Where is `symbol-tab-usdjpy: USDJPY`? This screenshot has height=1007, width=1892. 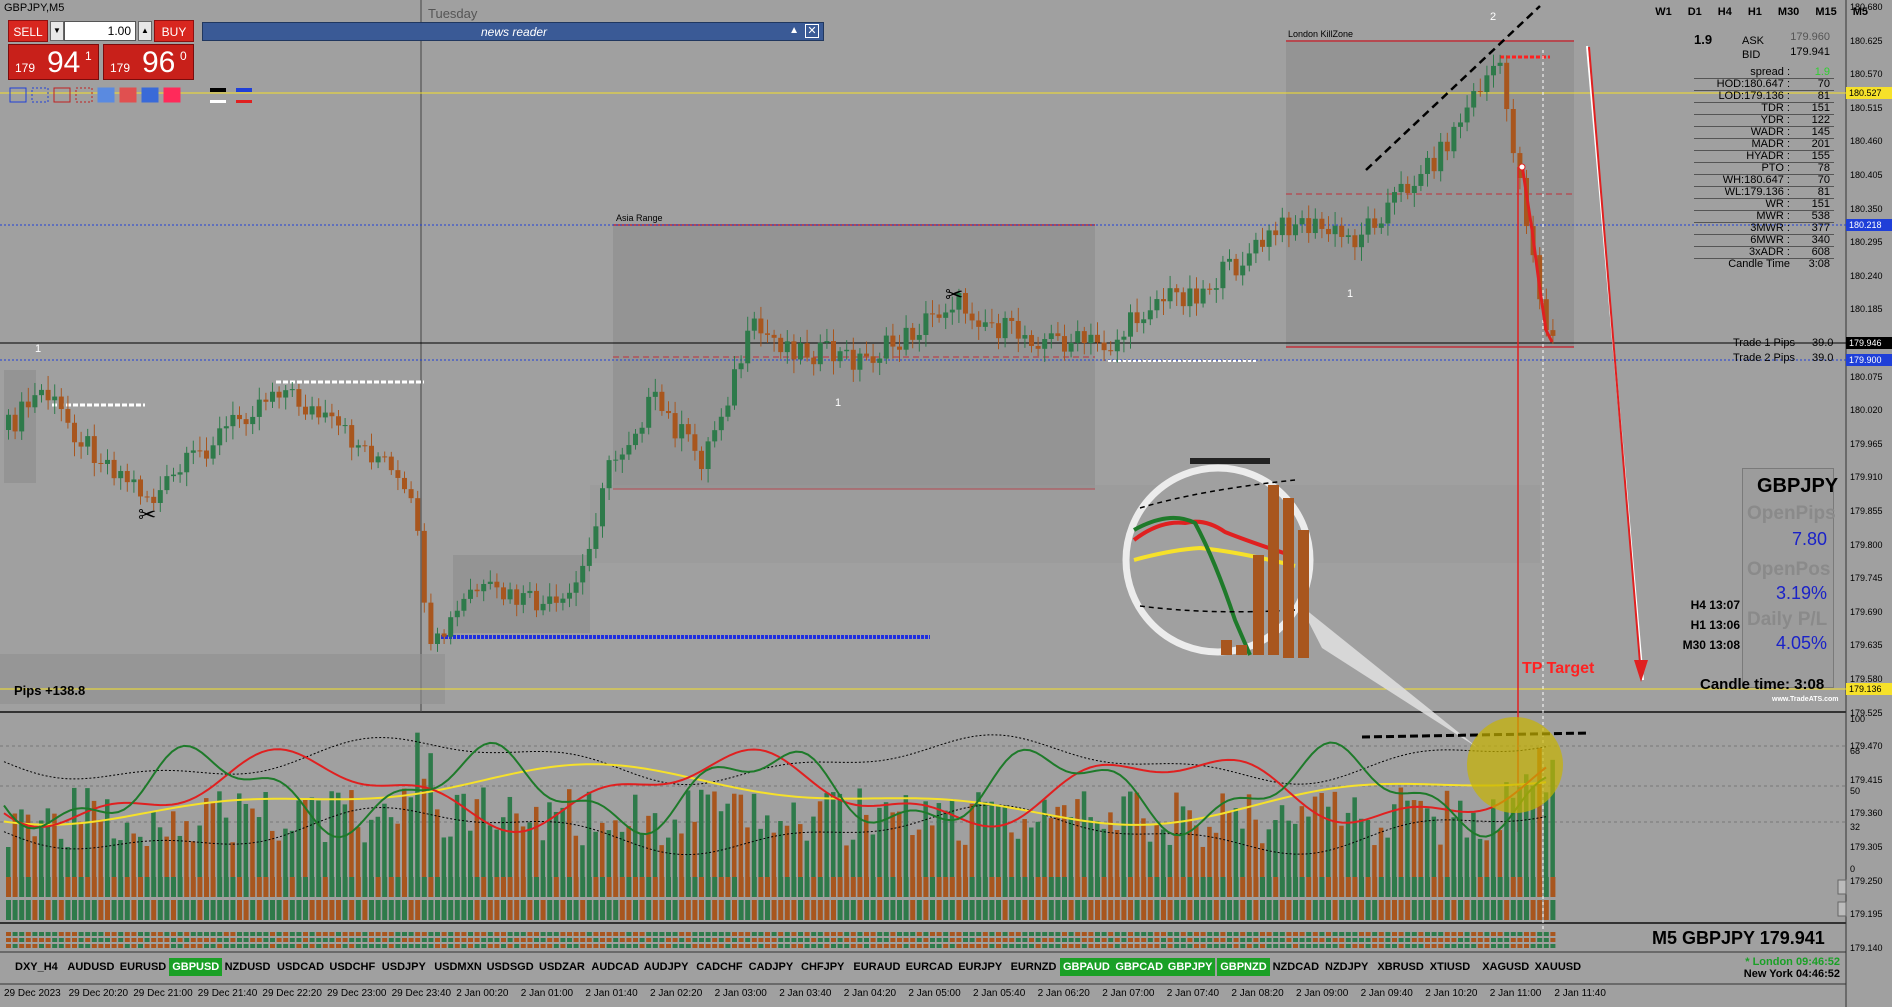 symbol-tab-usdjpy: USDJPY is located at coordinates (404, 967).